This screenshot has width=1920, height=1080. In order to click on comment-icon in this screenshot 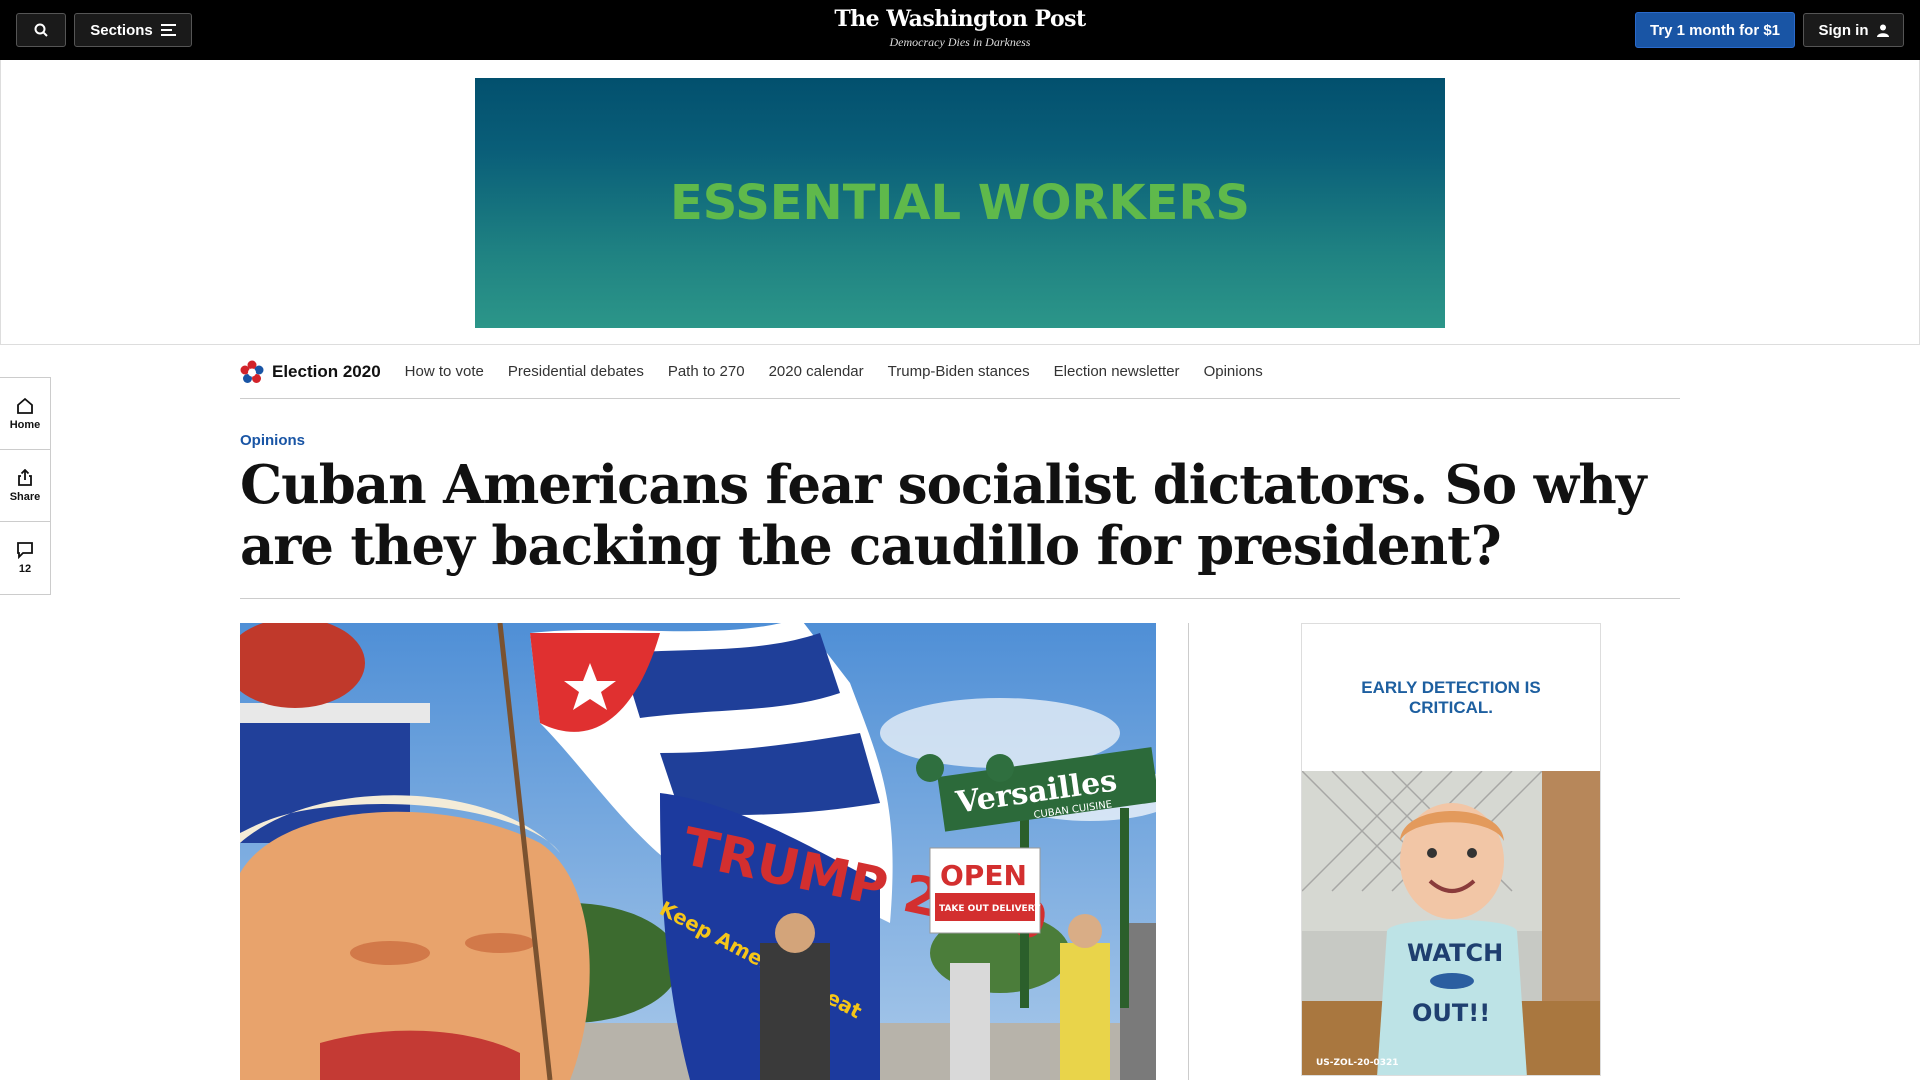, I will do `click(25, 550)`.